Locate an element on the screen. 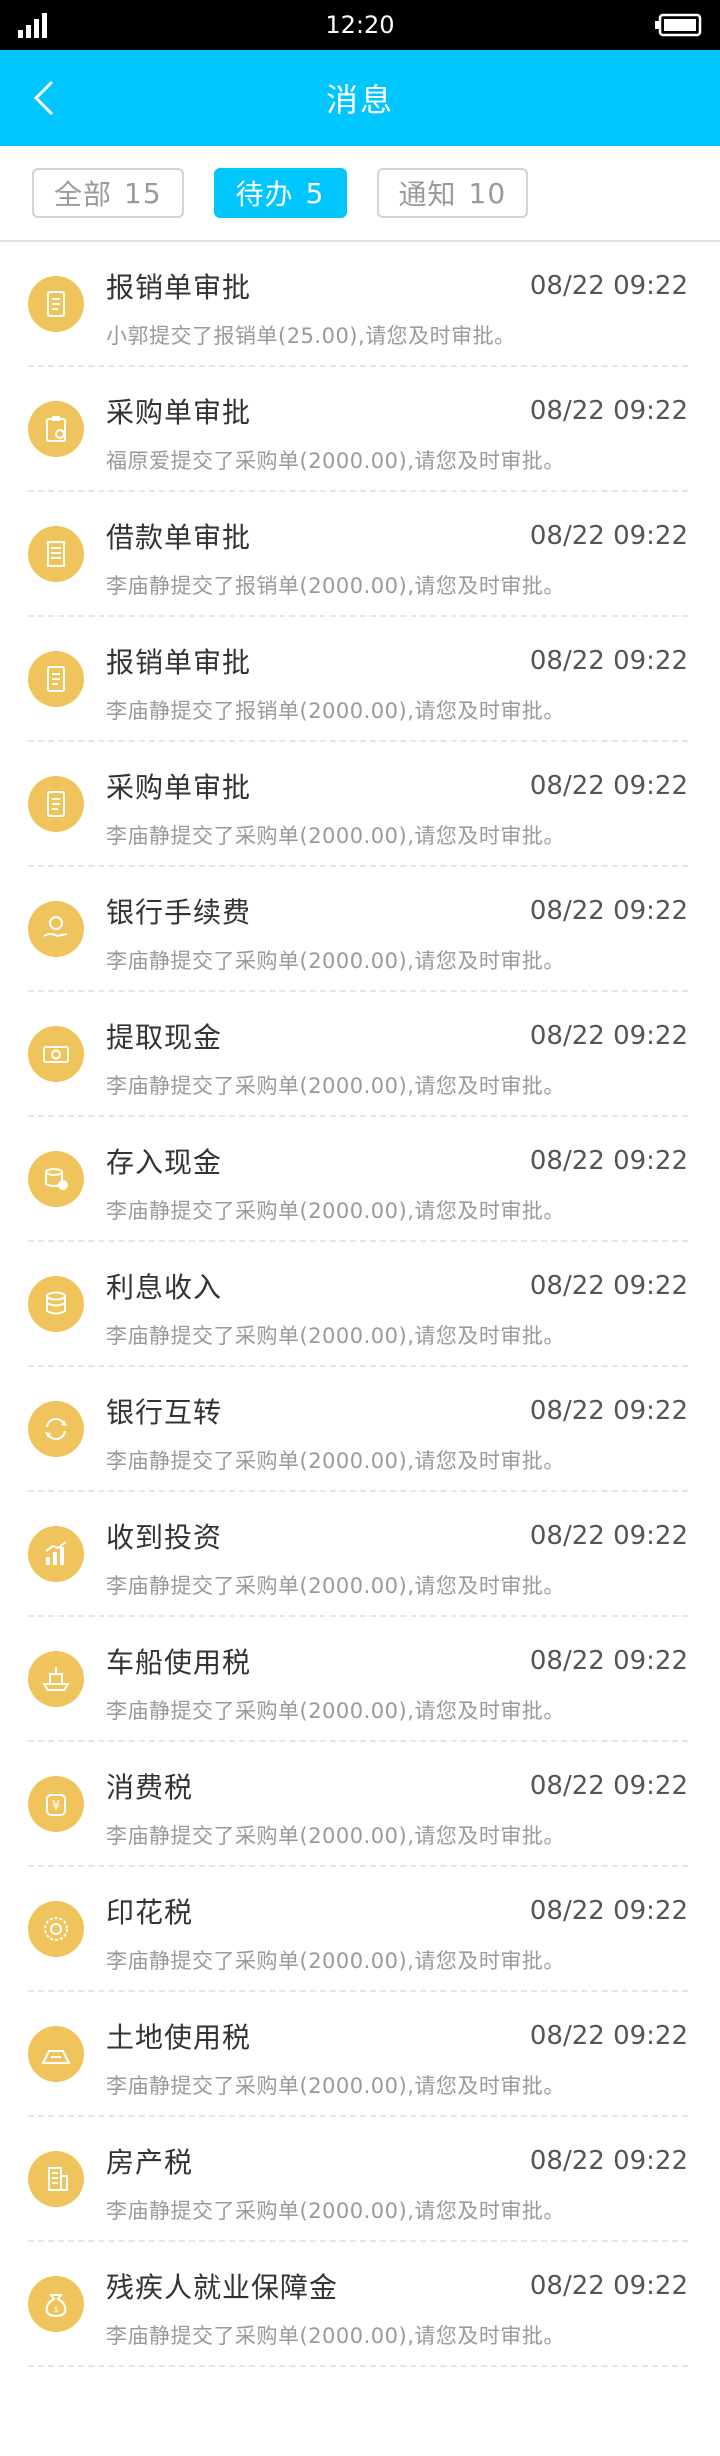 The height and width of the screenshot is (2456, 720). status-bar: 12:20 is located at coordinates (360, 25).